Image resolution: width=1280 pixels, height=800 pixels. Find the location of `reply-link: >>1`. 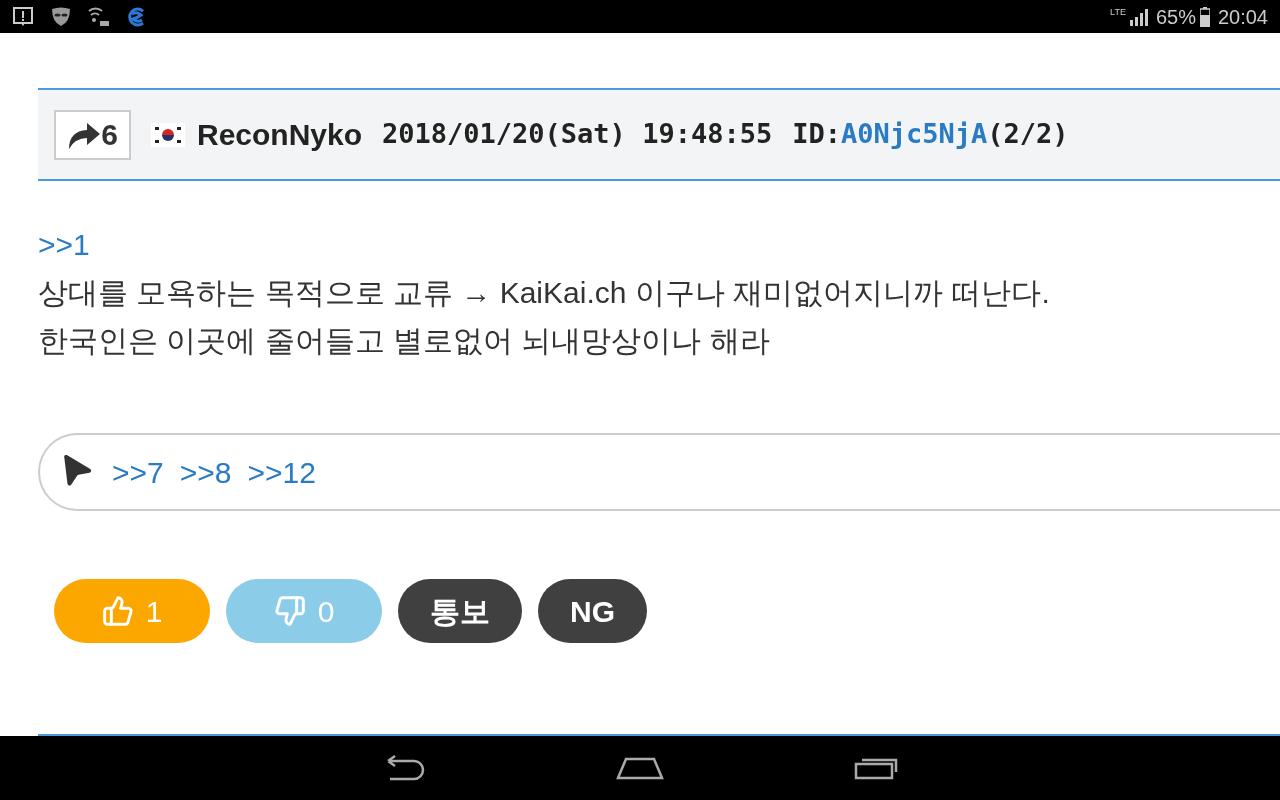

reply-link: >>1 is located at coordinates (64, 245).